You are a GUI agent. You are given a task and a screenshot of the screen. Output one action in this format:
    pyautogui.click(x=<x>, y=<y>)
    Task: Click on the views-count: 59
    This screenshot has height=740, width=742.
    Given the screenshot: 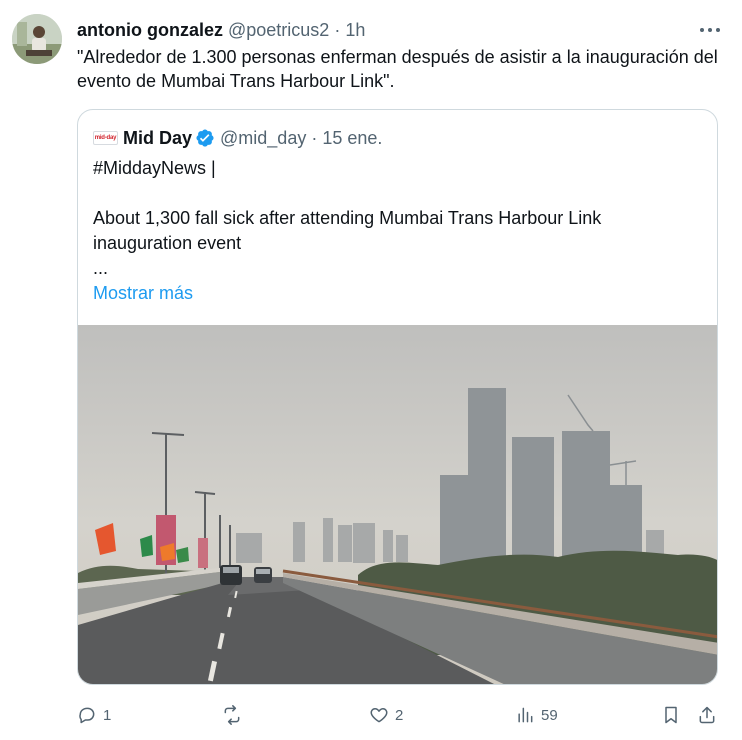 What is the action you would take?
    pyautogui.click(x=549, y=715)
    